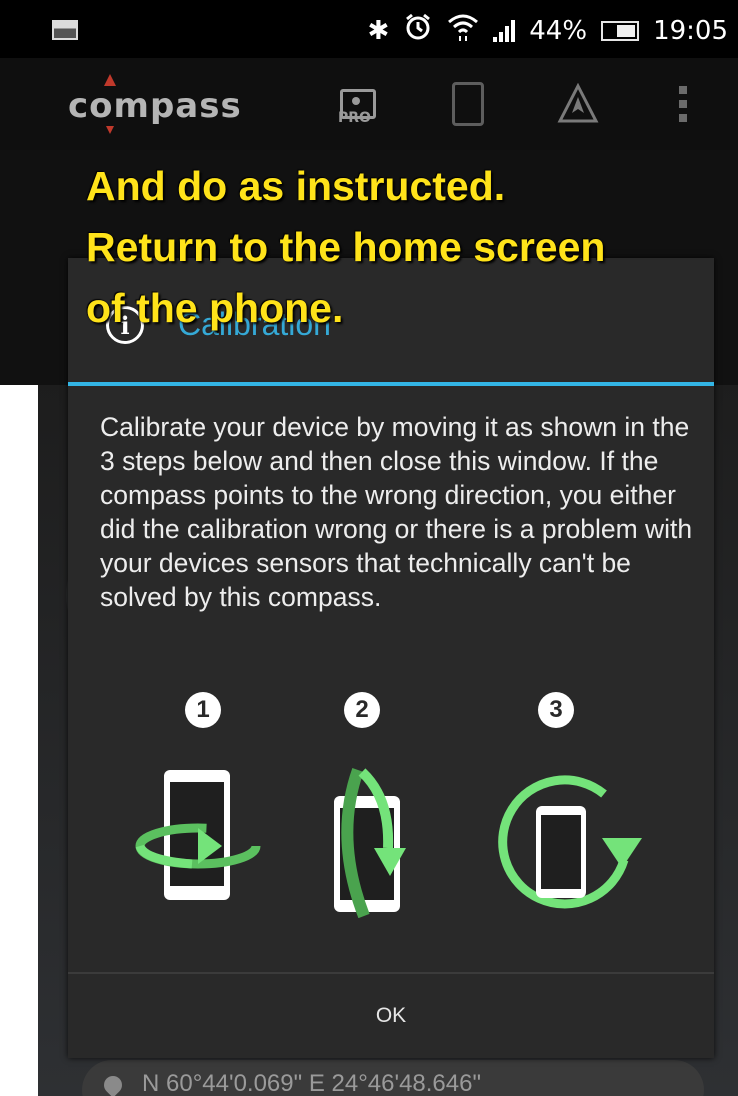 This screenshot has height=1096, width=738. I want to click on pro-label: PRO, so click(354, 118).